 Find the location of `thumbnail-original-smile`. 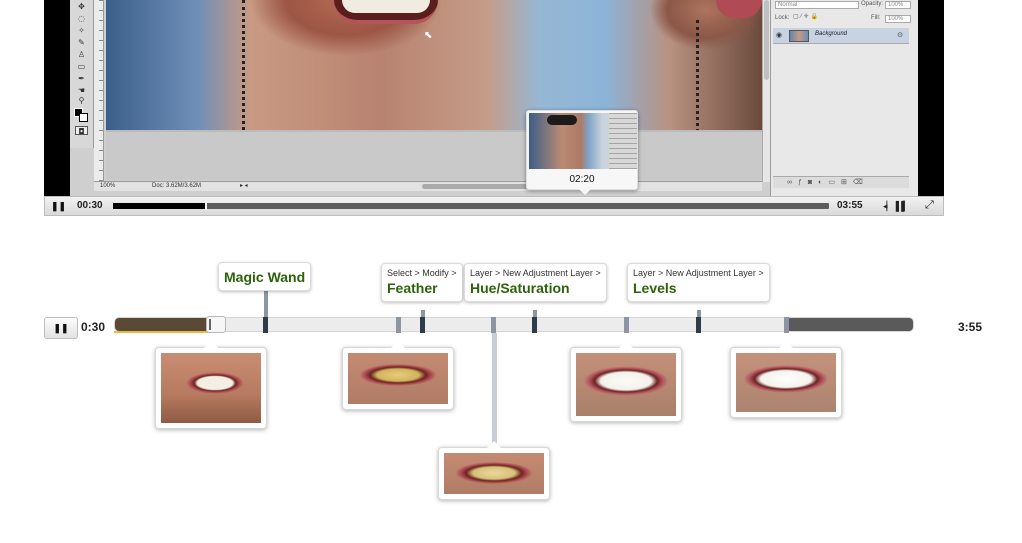

thumbnail-original-smile is located at coordinates (211, 385).